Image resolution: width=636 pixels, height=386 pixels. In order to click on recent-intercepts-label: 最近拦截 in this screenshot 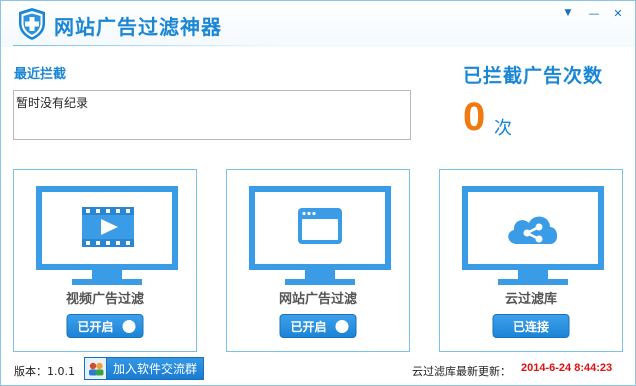, I will do `click(40, 74)`.